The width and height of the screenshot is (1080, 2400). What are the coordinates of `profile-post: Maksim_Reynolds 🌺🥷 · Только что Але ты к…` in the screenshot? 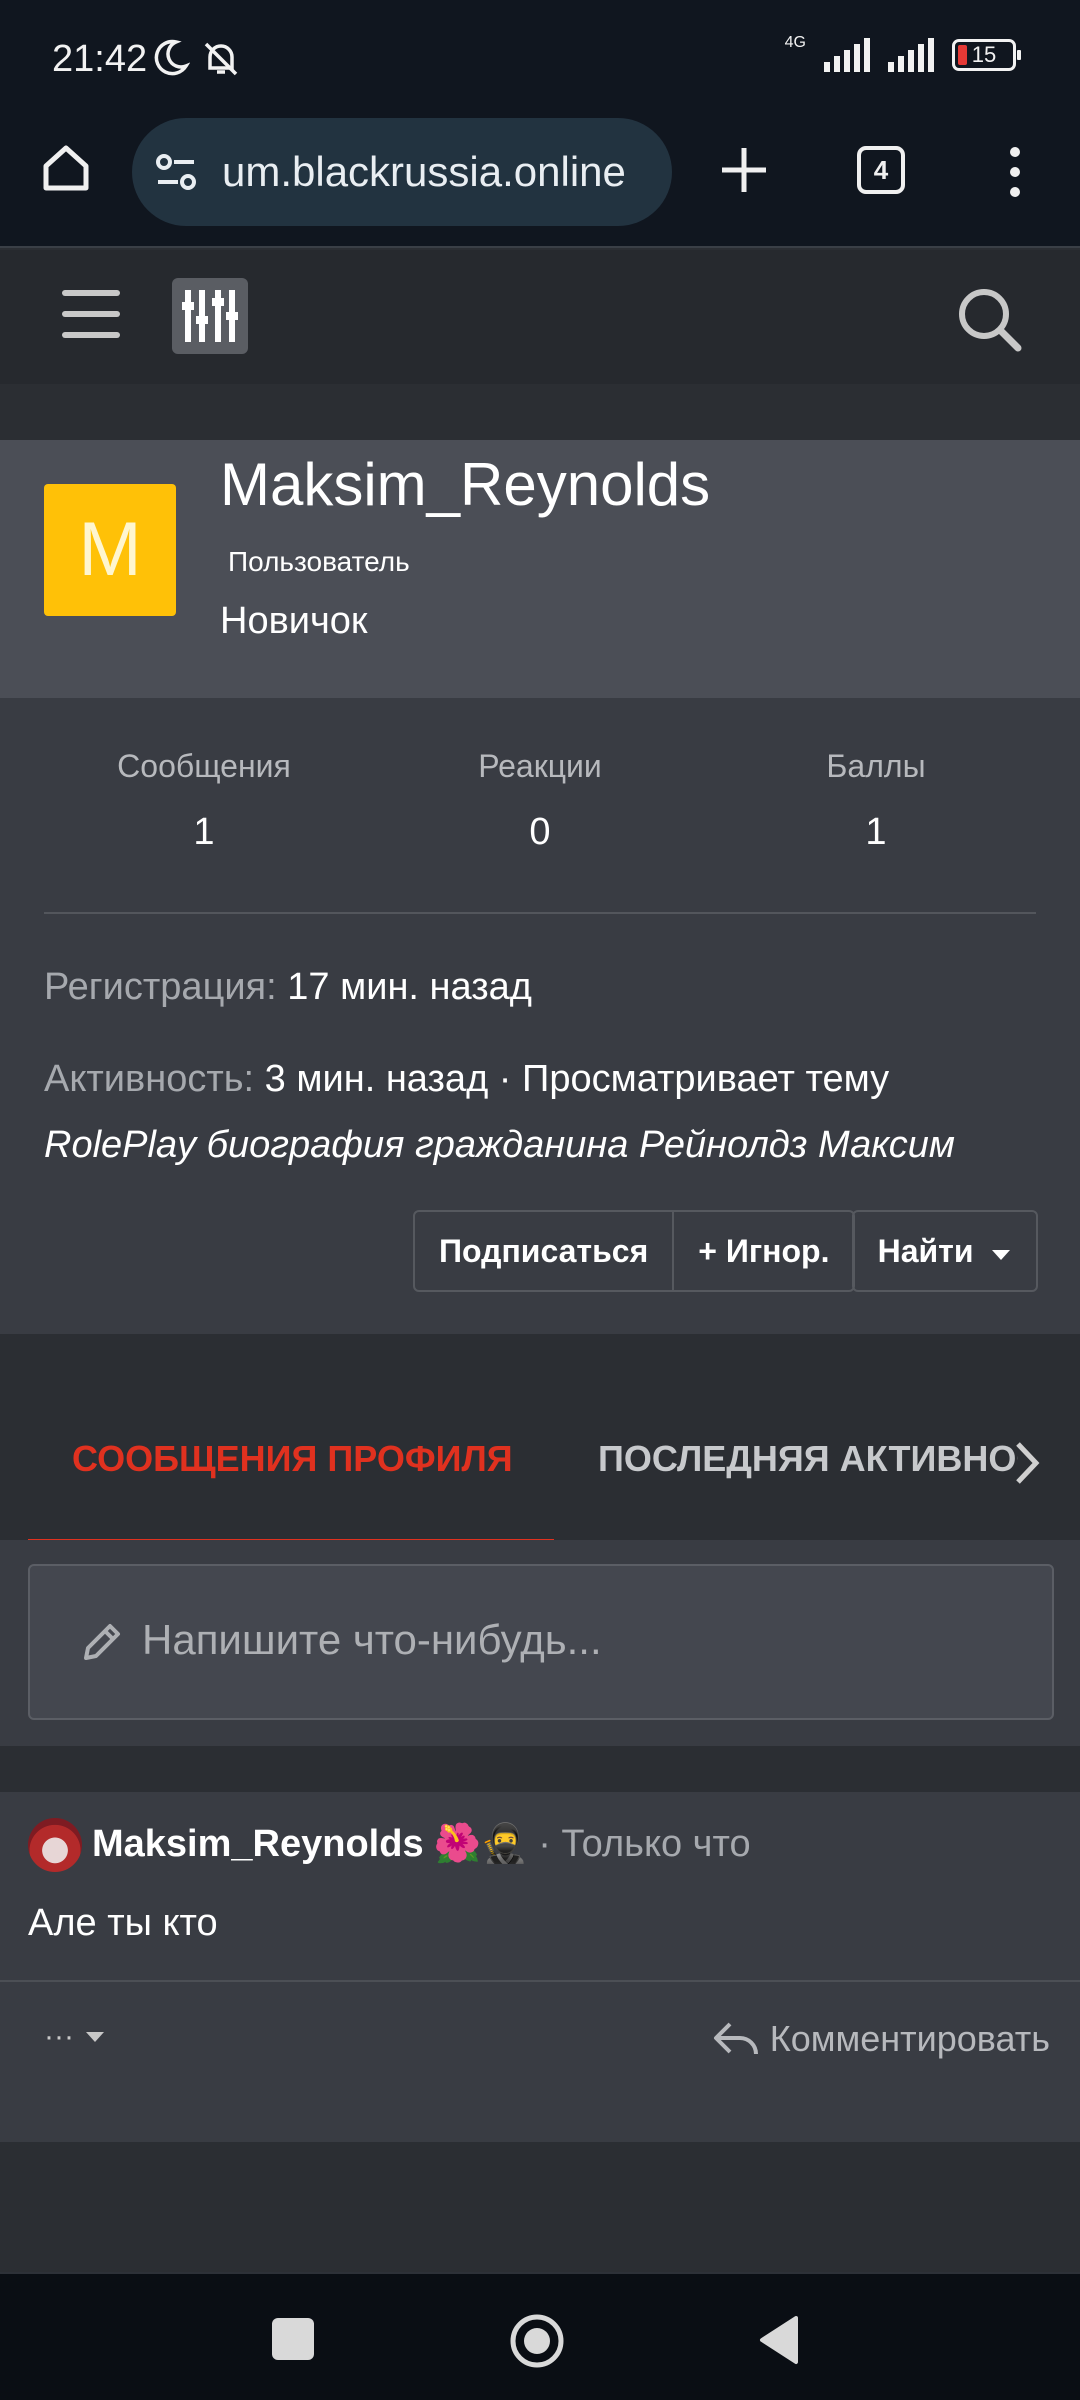 It's located at (540, 1967).